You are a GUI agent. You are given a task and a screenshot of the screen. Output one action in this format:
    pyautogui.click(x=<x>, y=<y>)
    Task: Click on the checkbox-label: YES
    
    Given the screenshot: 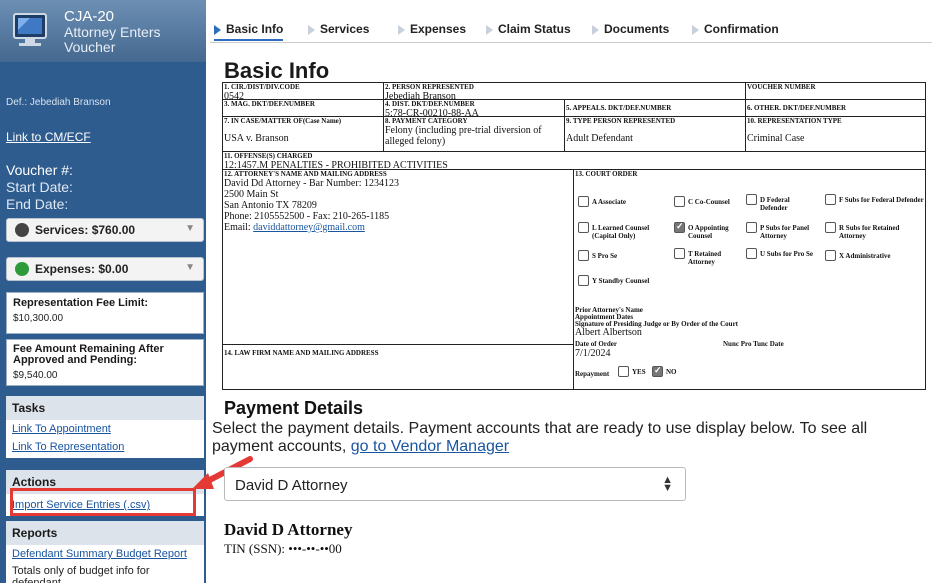 What is the action you would take?
    pyautogui.click(x=639, y=372)
    